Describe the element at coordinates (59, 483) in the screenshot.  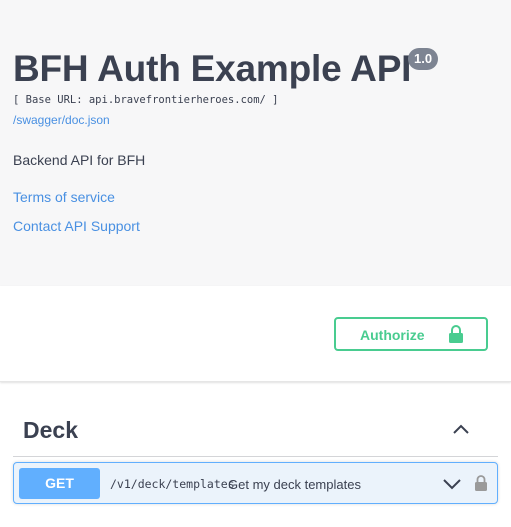
I see `method-badge: GET` at that location.